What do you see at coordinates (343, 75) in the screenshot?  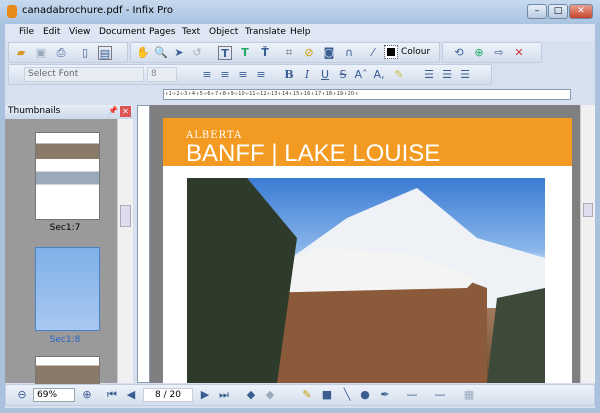 I see `strikethrough-icon: S` at bounding box center [343, 75].